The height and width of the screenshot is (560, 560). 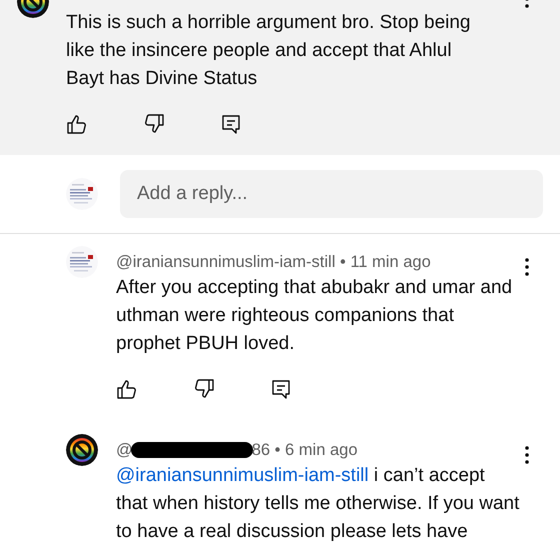 I want to click on avatar, so click(x=82, y=450).